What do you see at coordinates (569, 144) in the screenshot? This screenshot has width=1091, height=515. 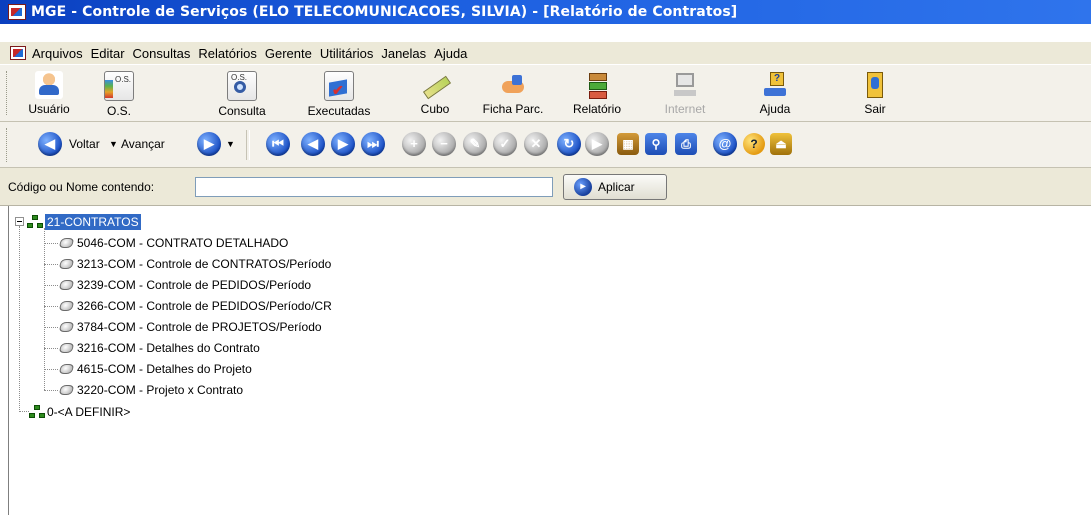 I see `refresh-icon: ↻` at bounding box center [569, 144].